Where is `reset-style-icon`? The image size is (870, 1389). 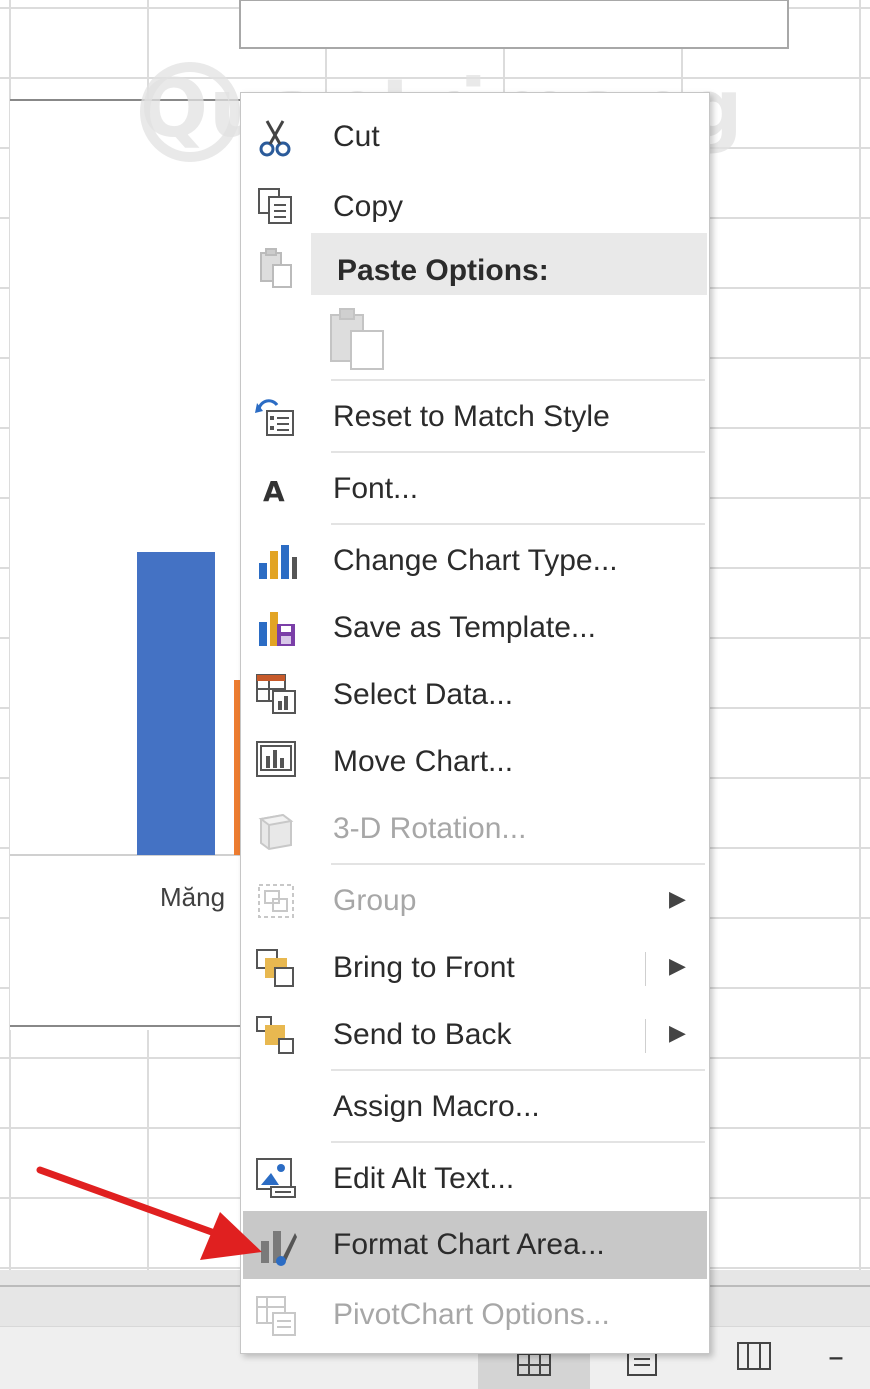
reset-style-icon is located at coordinates (276, 418).